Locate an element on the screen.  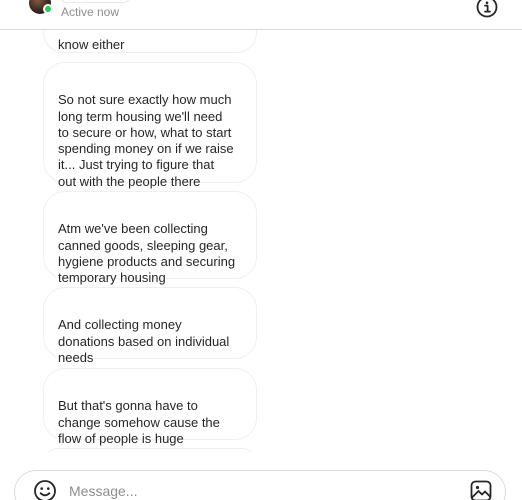
conversation-info-button is located at coordinates (487, 9).